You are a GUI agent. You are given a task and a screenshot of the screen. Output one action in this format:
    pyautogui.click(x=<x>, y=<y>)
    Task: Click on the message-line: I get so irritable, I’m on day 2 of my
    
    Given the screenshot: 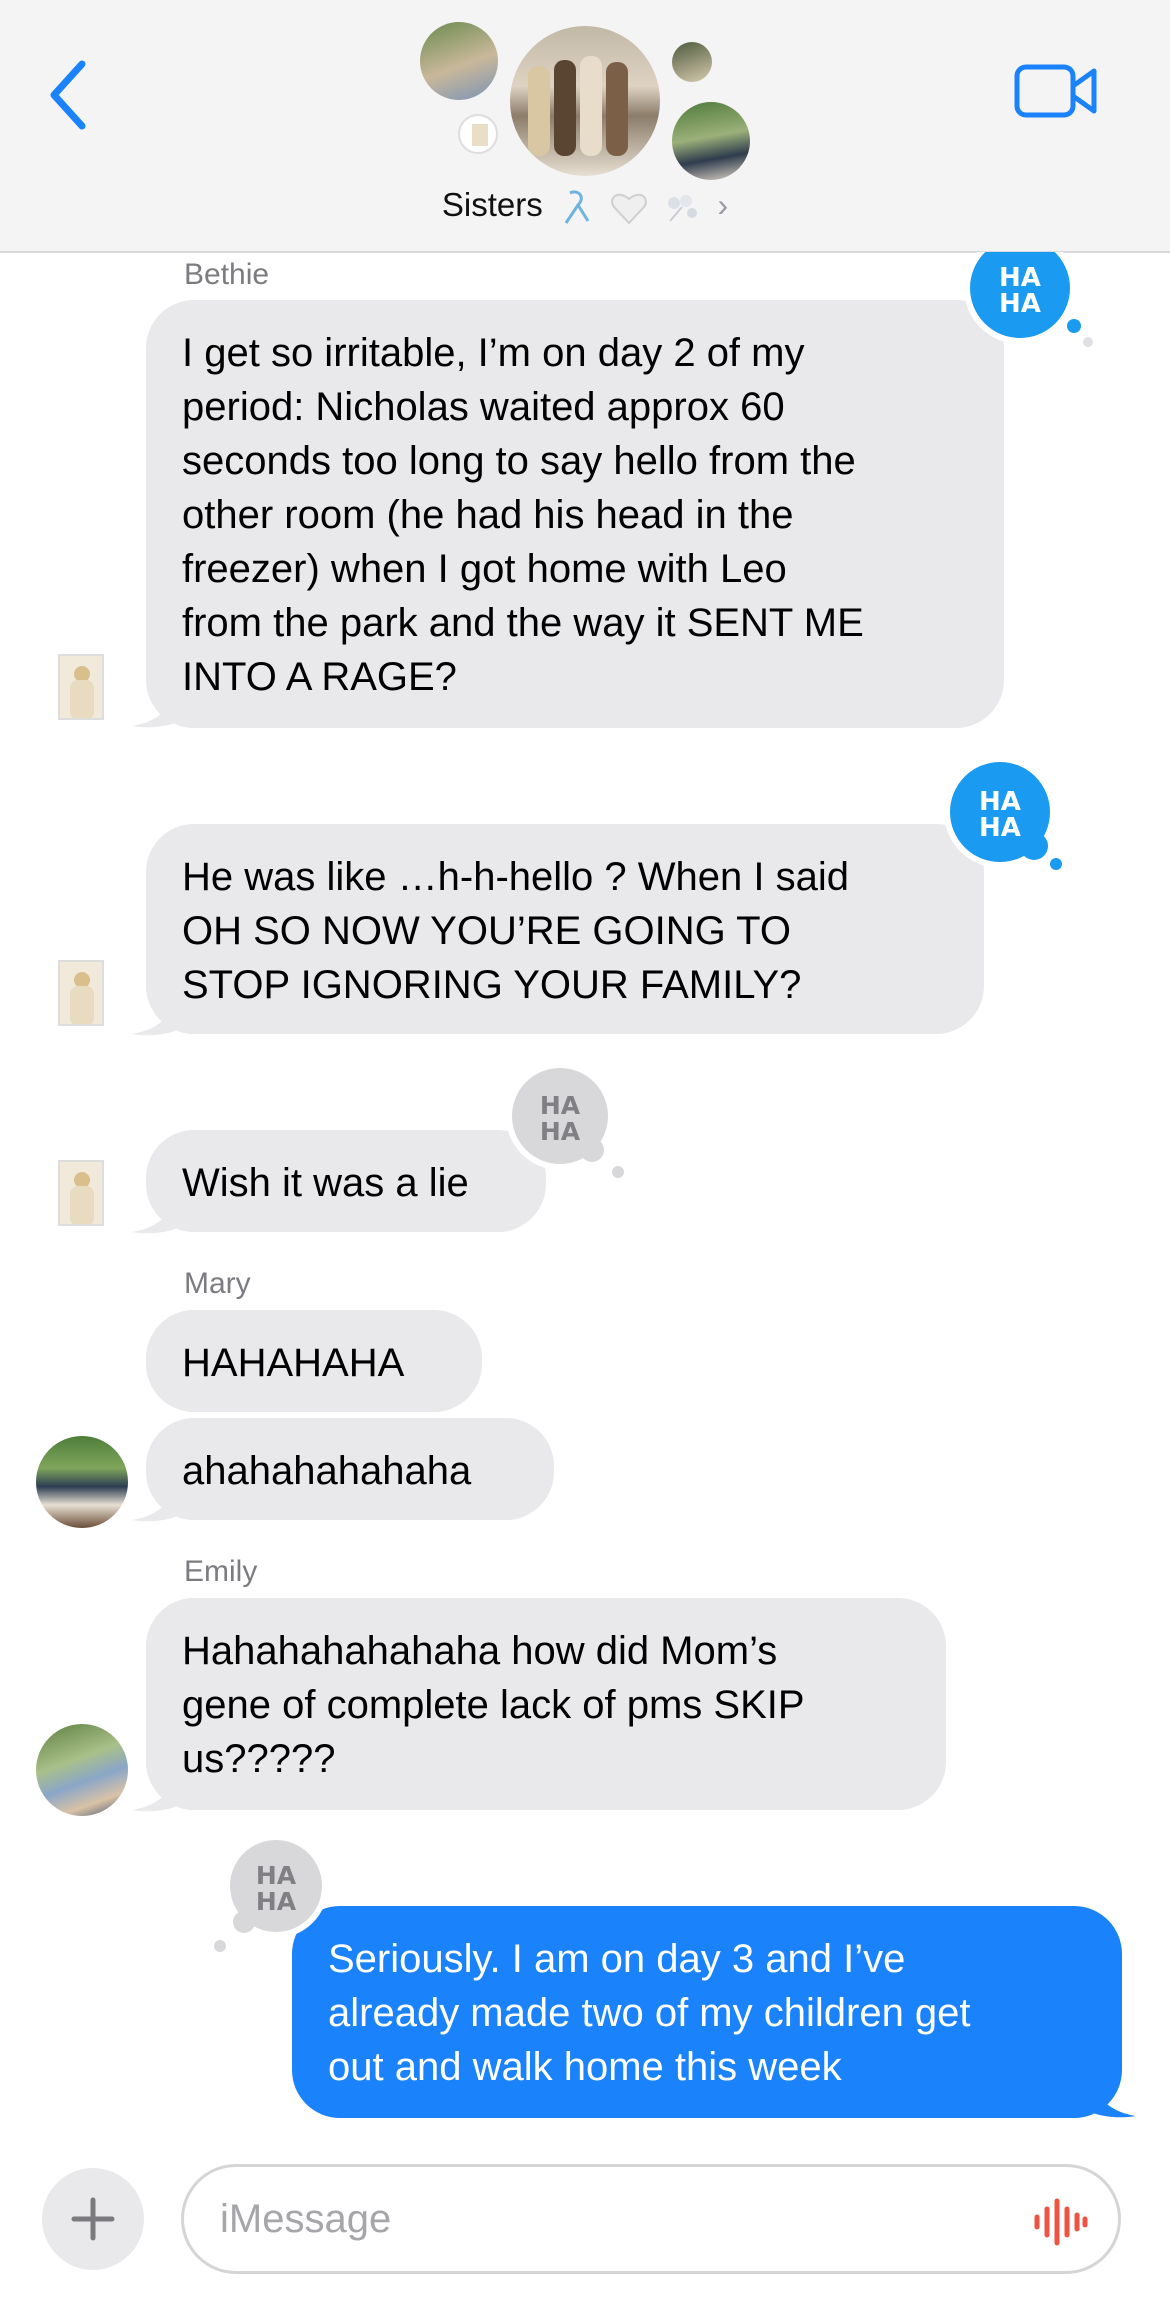 What is the action you would take?
    pyautogui.click(x=493, y=353)
    